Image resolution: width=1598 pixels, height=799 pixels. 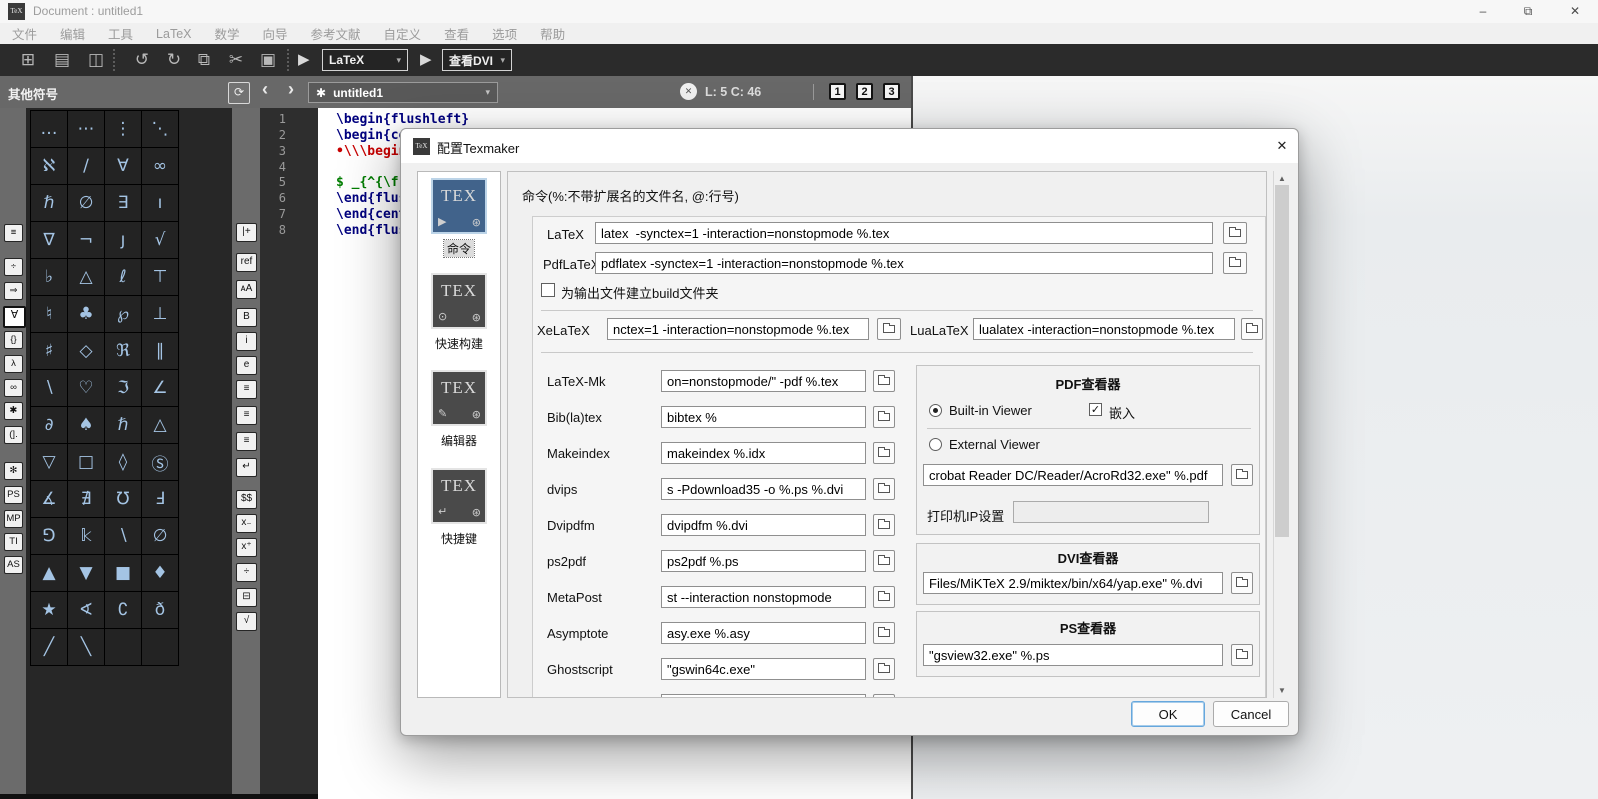 What do you see at coordinates (160, 610) in the screenshot?
I see `symbol-cell: ð` at bounding box center [160, 610].